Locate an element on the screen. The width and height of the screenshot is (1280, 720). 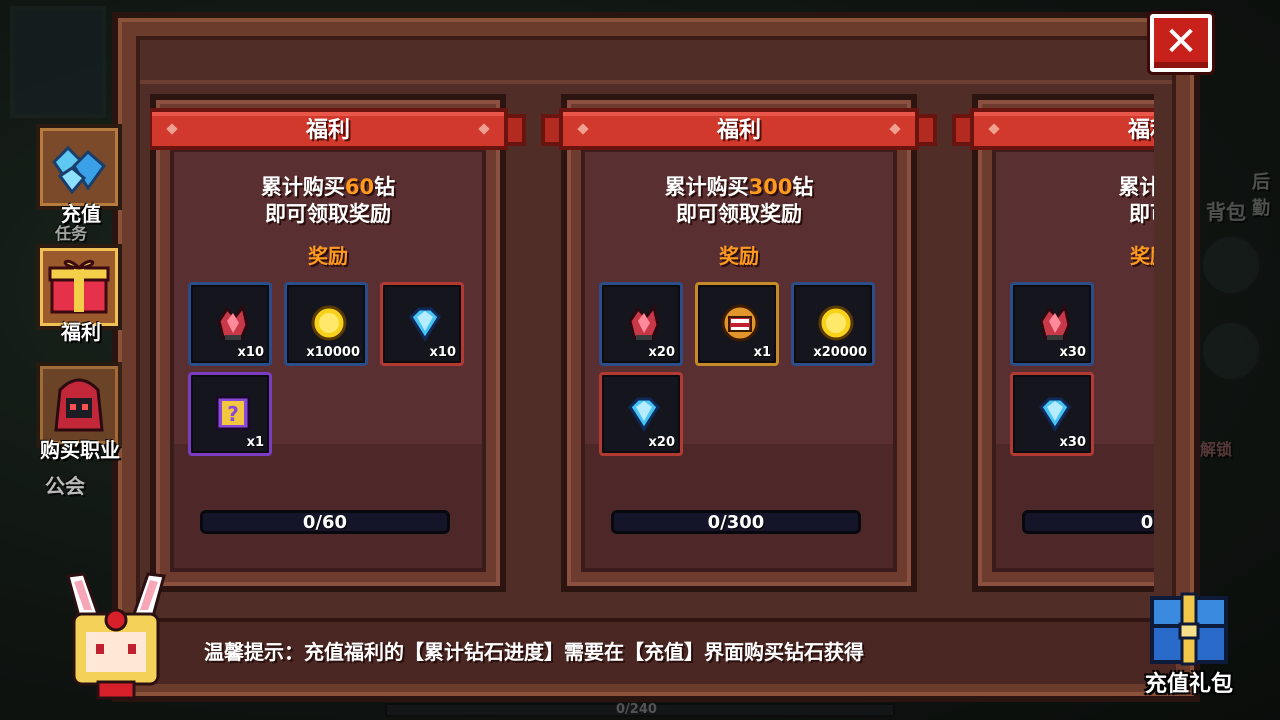
bunny-girl-mascot-icon is located at coordinates (116, 636).